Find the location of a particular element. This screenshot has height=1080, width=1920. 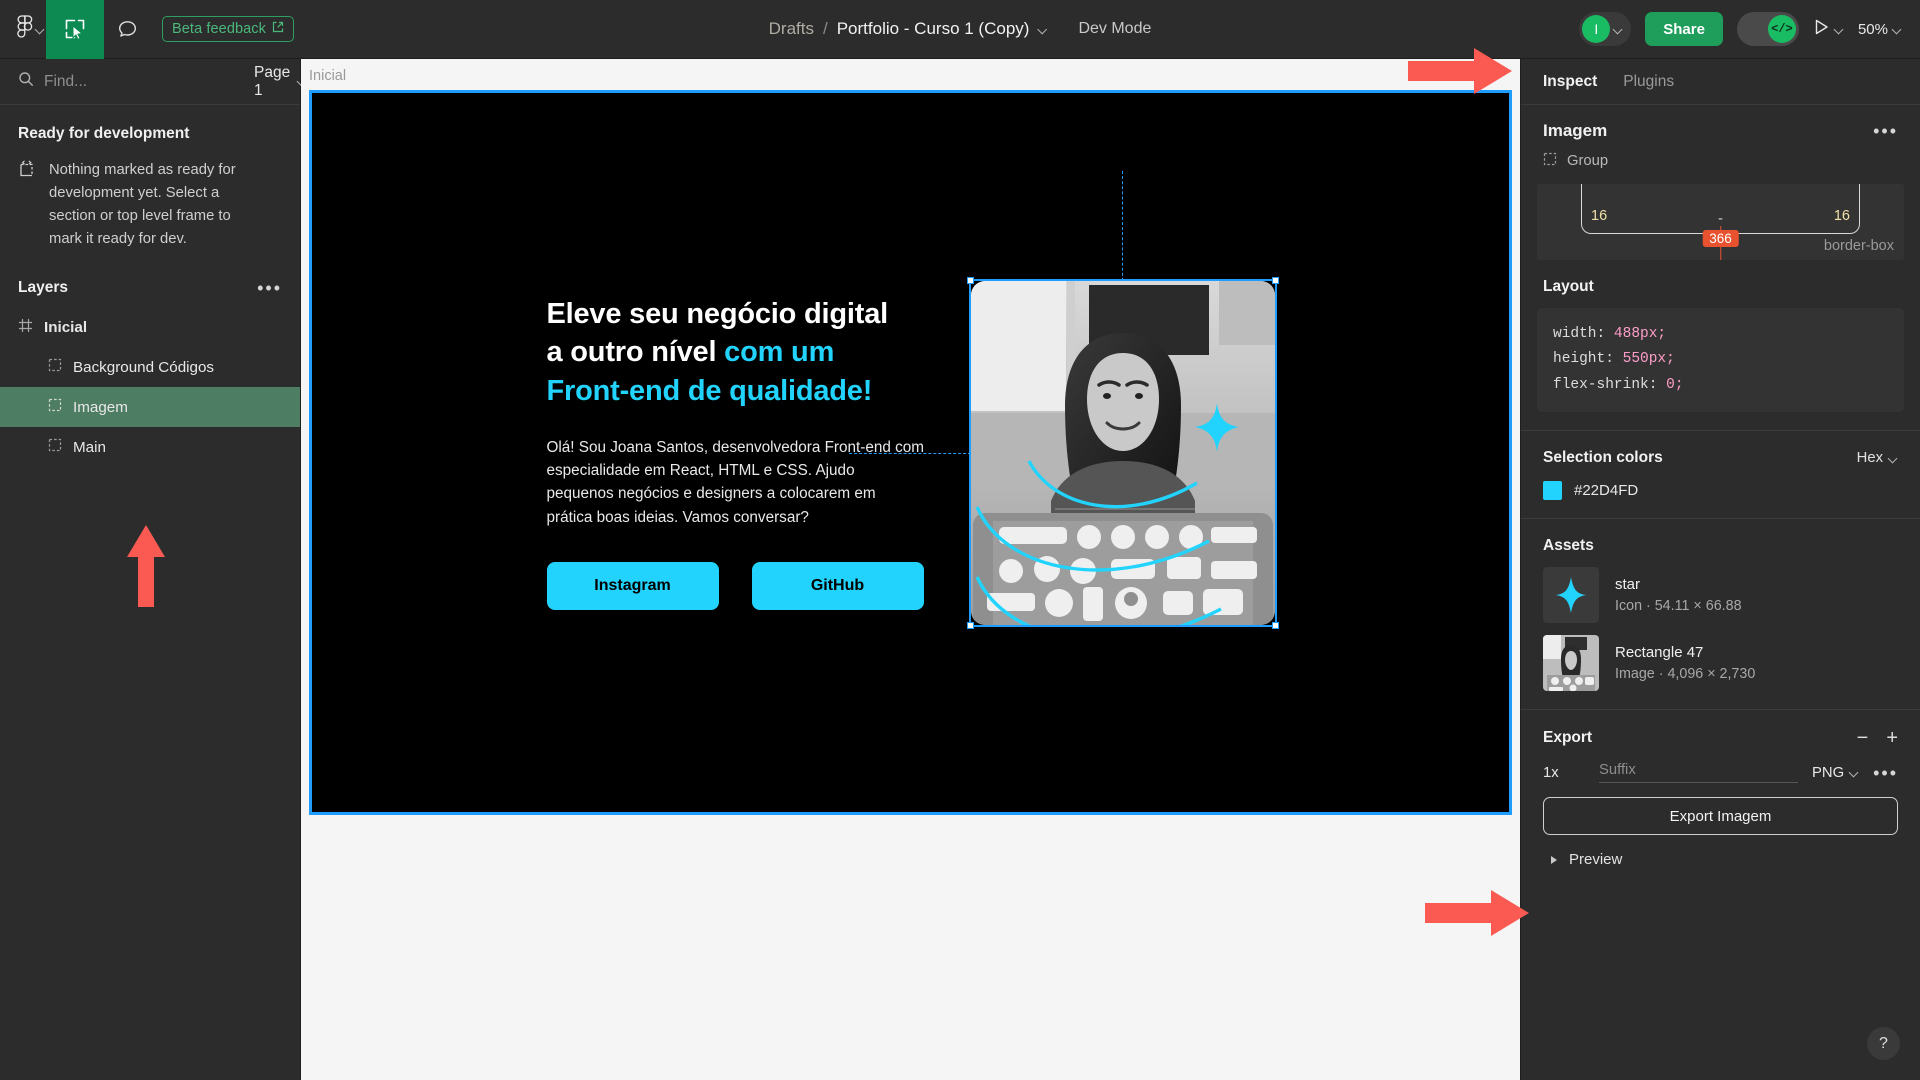

present-group is located at coordinates (1828, 29).